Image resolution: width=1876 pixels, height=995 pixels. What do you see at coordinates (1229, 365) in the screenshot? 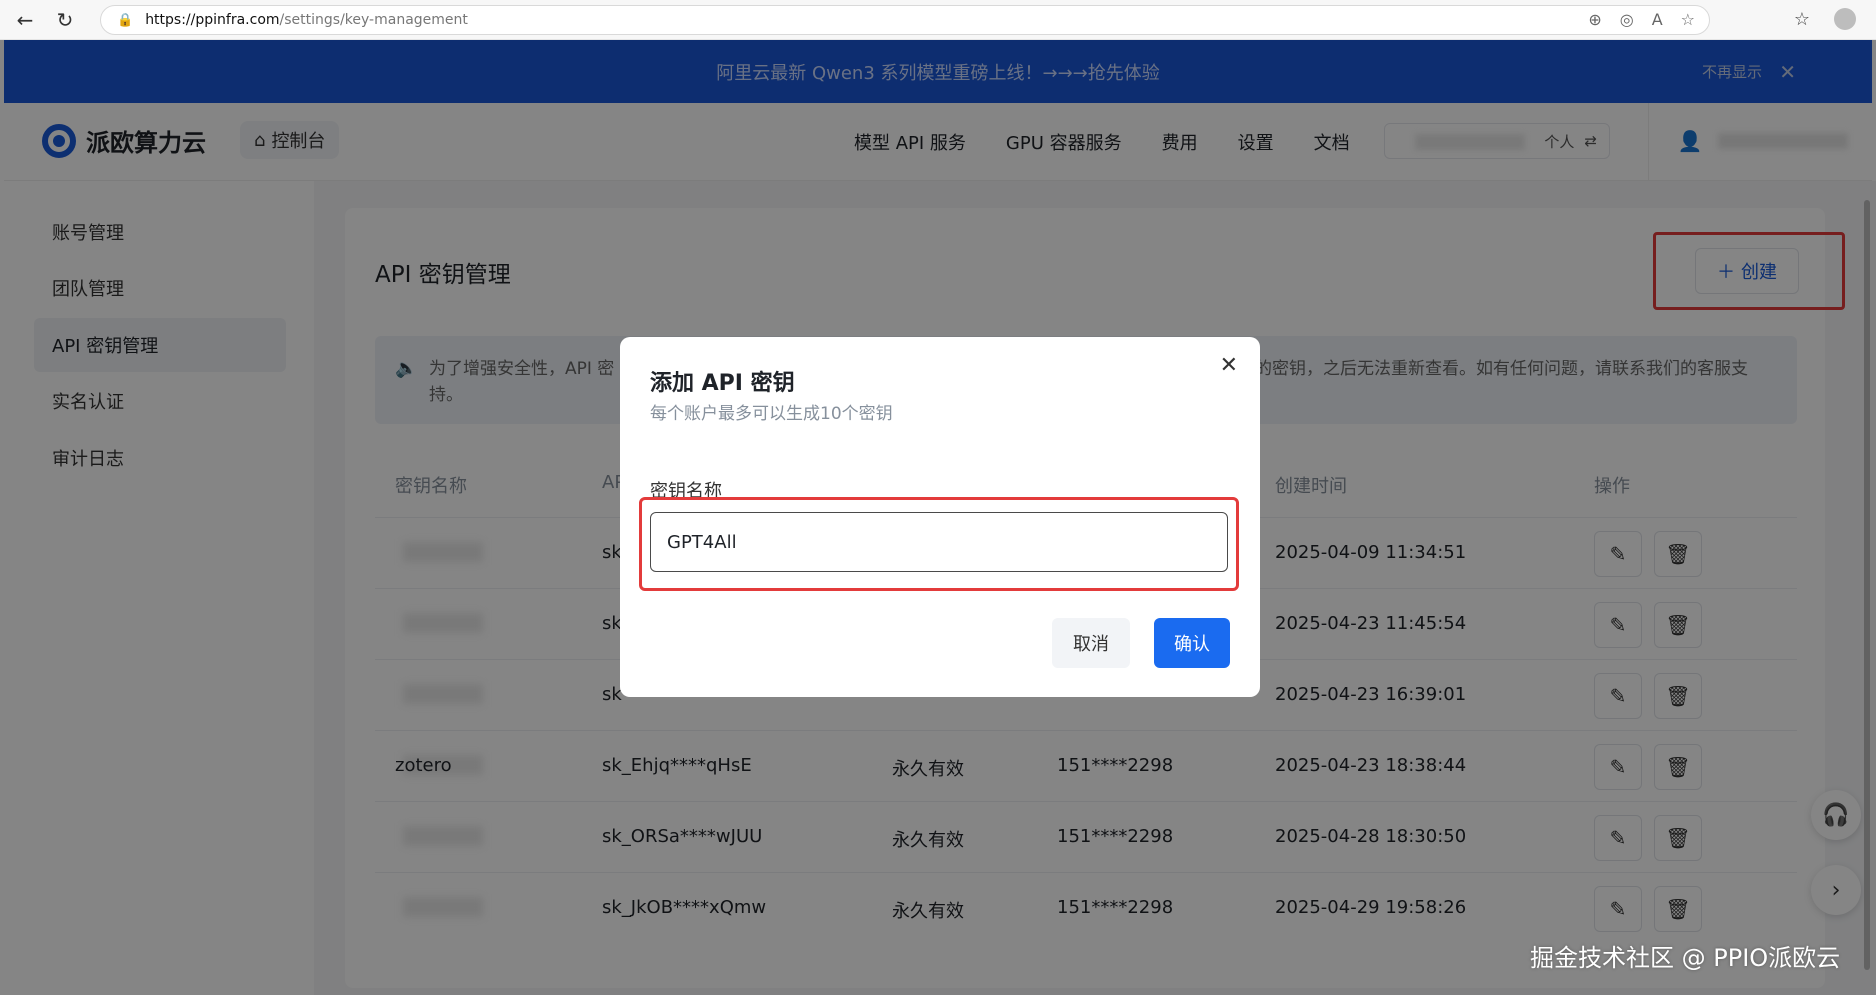
I see `close-icon: ✕` at bounding box center [1229, 365].